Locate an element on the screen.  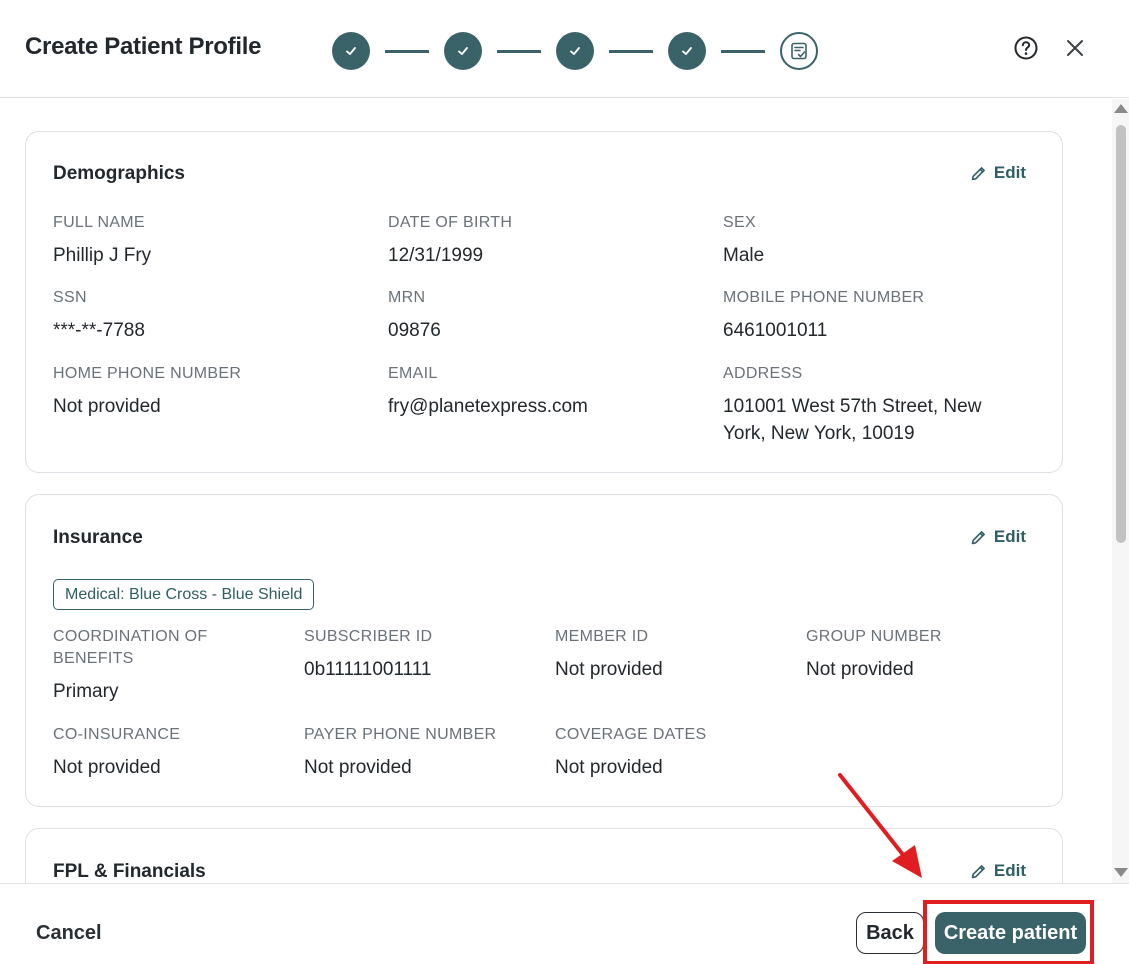
field-label: HOME PHONE NUMBER is located at coordinates (147, 373).